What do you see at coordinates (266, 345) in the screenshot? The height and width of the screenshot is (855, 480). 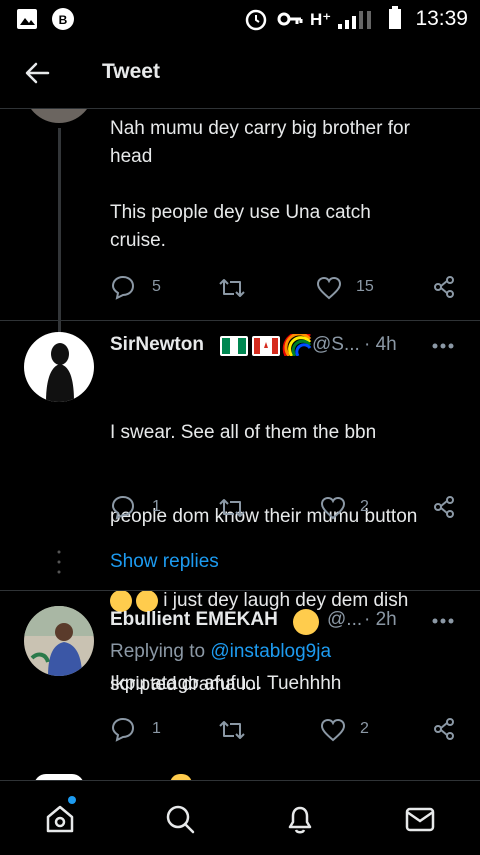 I see `flag-emojis` at bounding box center [266, 345].